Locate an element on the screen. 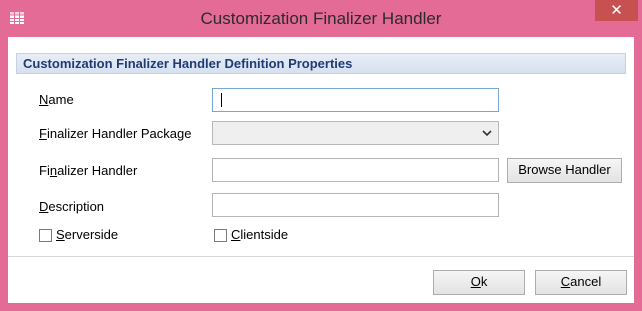 This screenshot has width=642, height=311. title-bar: Customization Finalizer Handler ✕ is located at coordinates (321, 18).